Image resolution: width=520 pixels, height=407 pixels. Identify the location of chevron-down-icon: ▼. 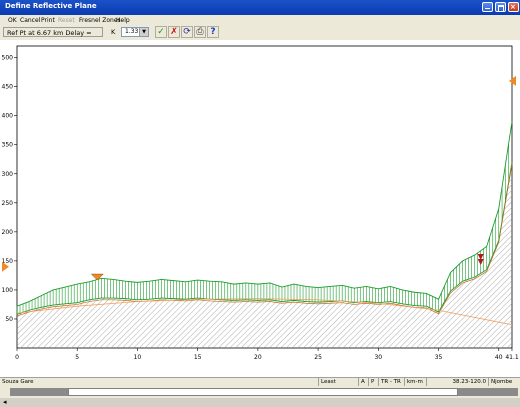
(143, 32).